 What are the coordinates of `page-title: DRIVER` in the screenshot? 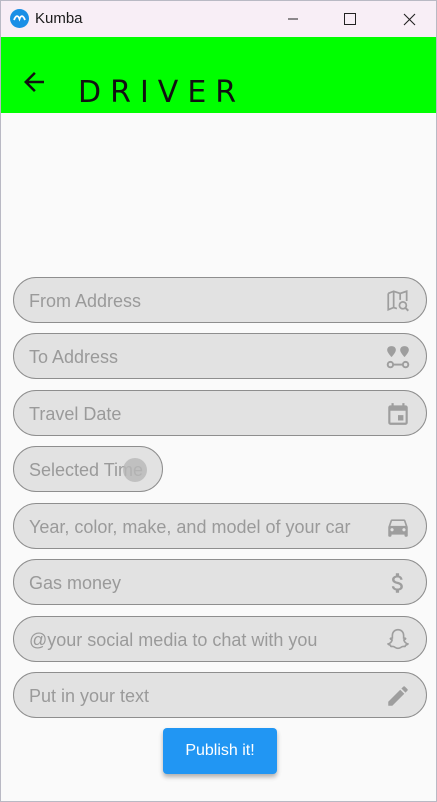 It's located at (162, 92).